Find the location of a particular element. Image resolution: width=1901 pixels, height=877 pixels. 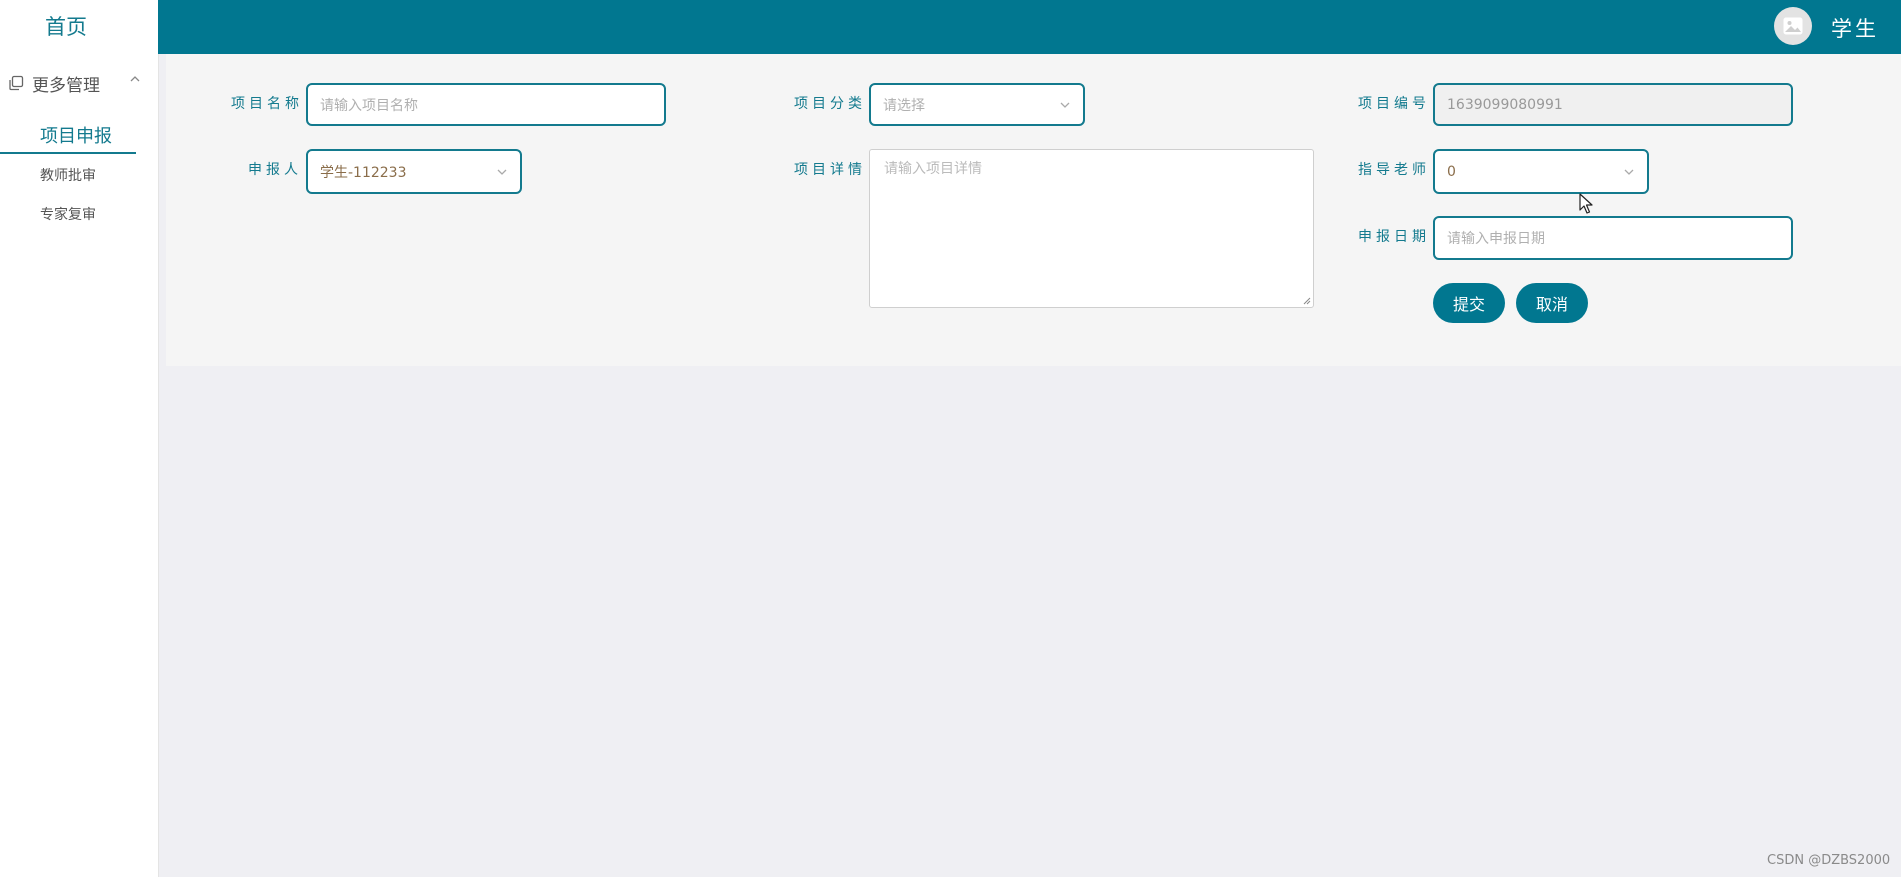

submit-button: 提交 is located at coordinates (1469, 303).